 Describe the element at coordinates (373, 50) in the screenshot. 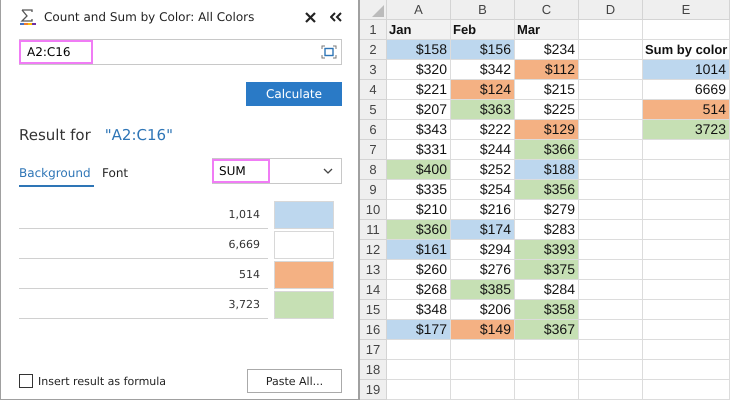

I see `row-header: 2` at that location.